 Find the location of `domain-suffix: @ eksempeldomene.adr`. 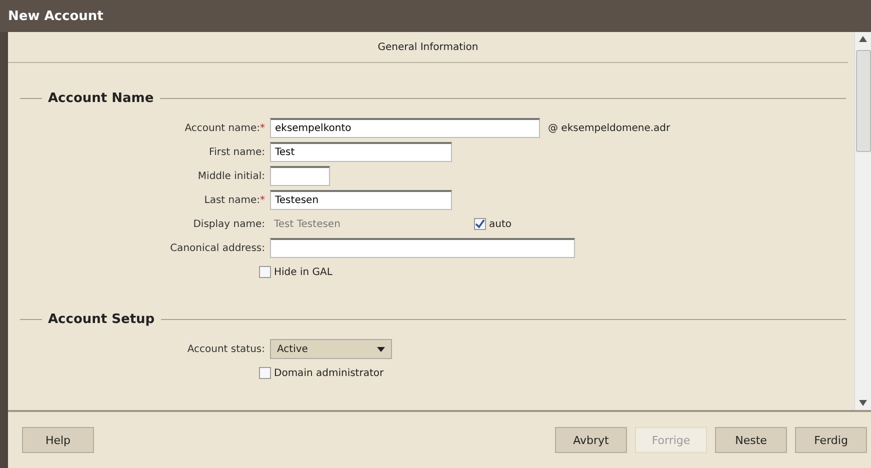

domain-suffix: @ eksempeldomene.adr is located at coordinates (609, 128).